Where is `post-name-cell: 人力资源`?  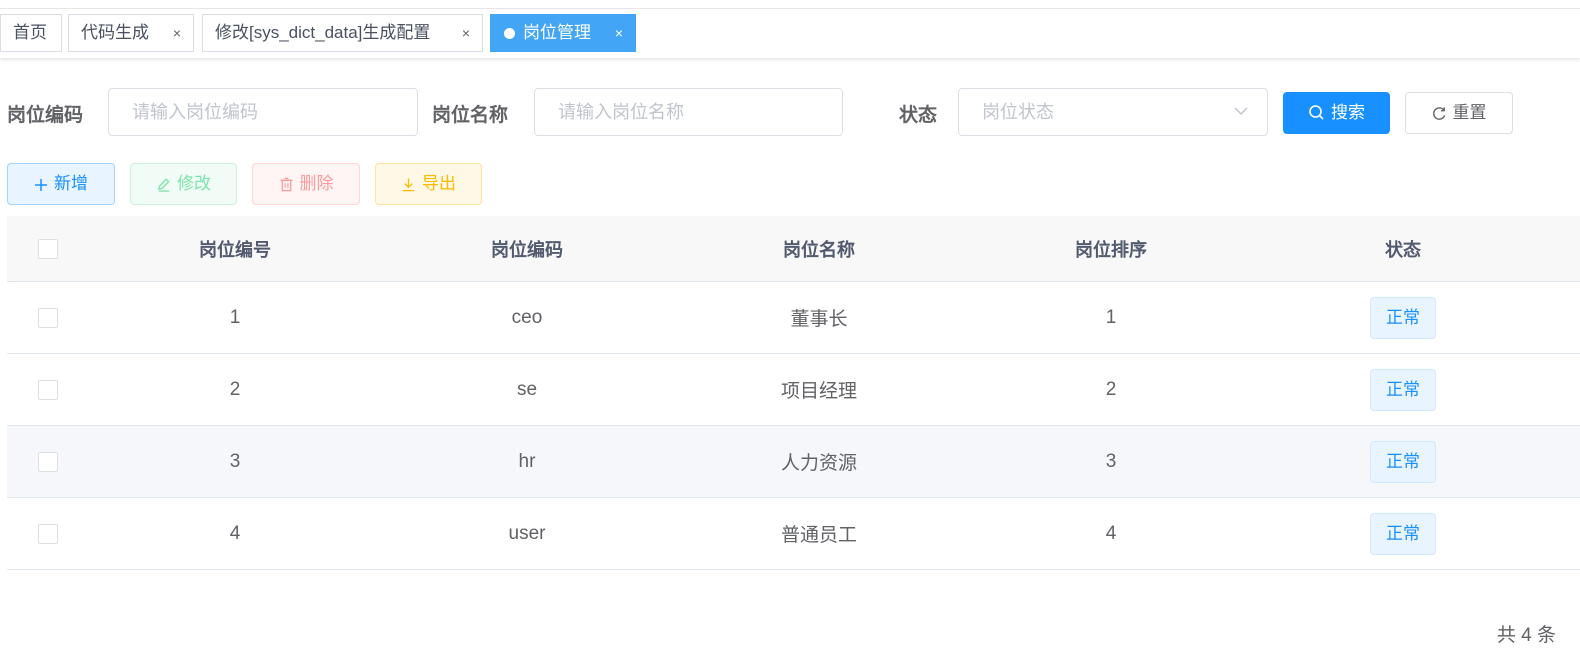
post-name-cell: 人力资源 is located at coordinates (818, 463).